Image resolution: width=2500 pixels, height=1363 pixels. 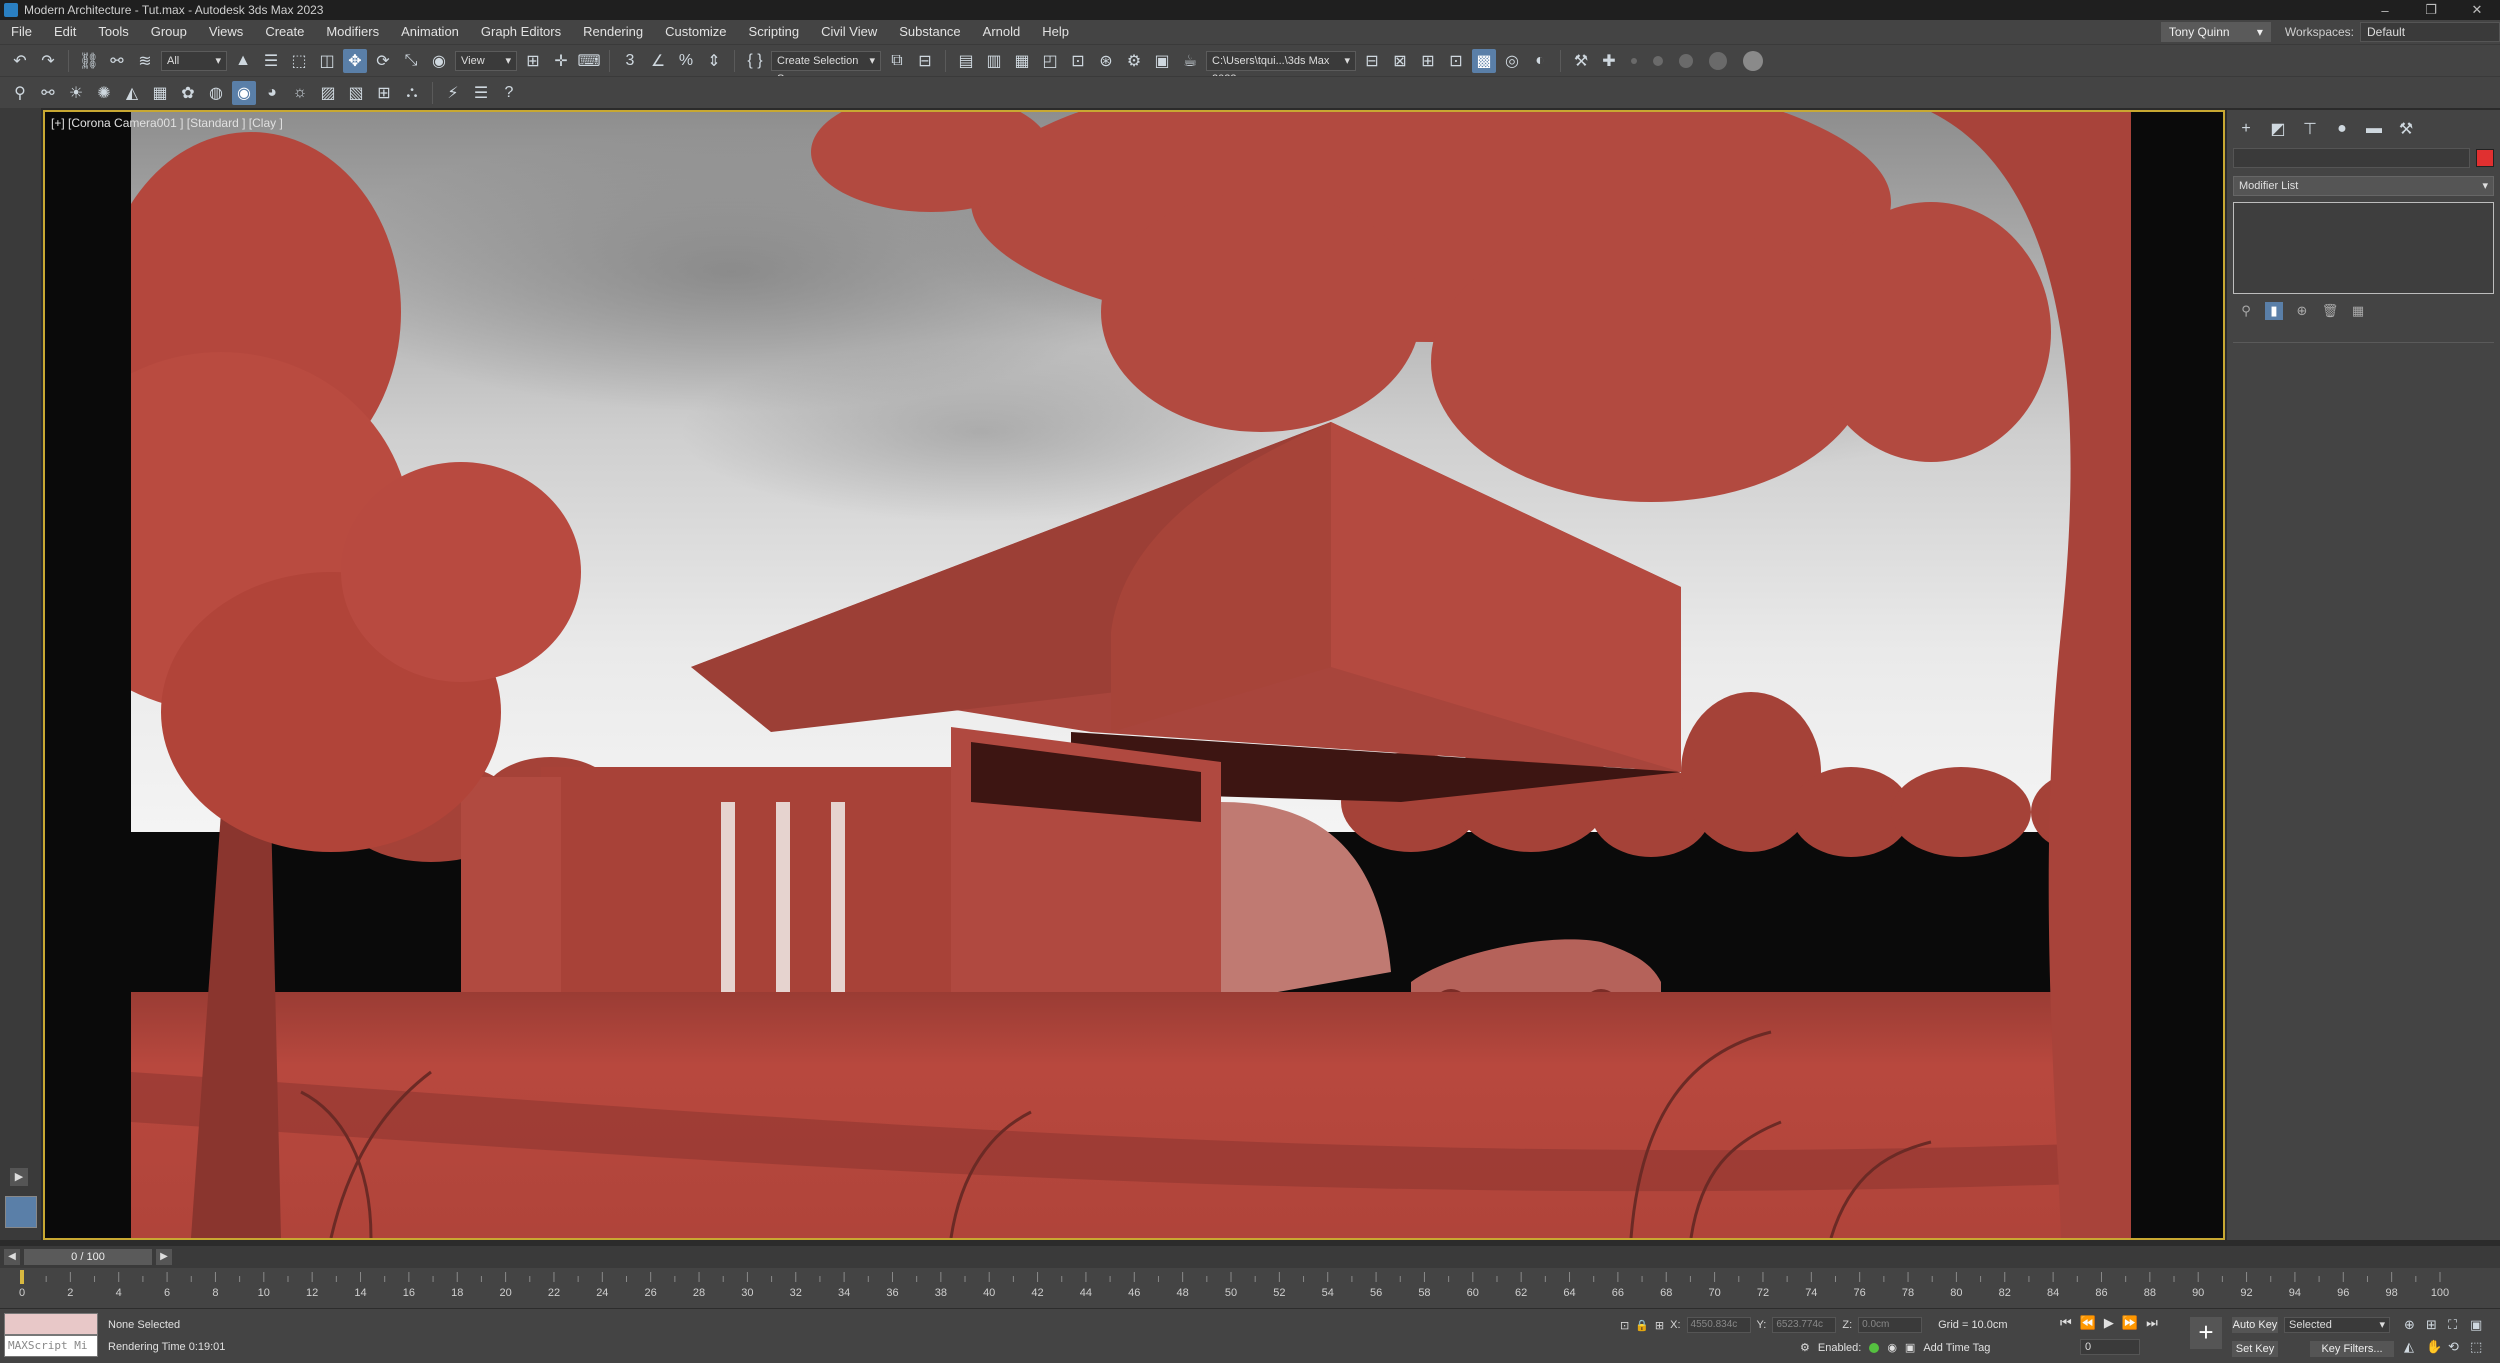 I want to click on isolate-icon: ⊡, so click(x=1624, y=1325).